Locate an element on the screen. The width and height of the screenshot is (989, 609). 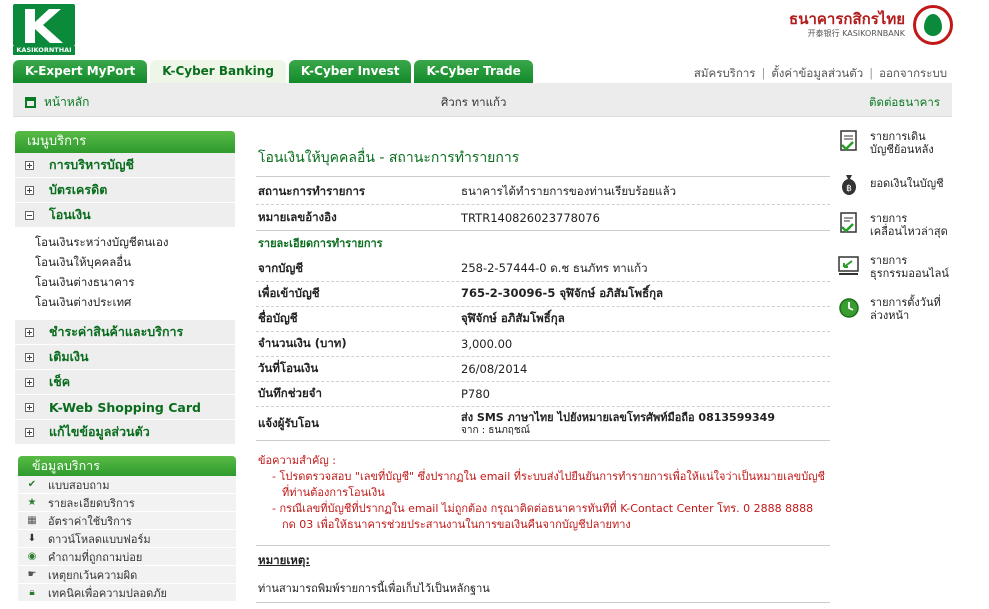
home-icon is located at coordinates (30, 102).